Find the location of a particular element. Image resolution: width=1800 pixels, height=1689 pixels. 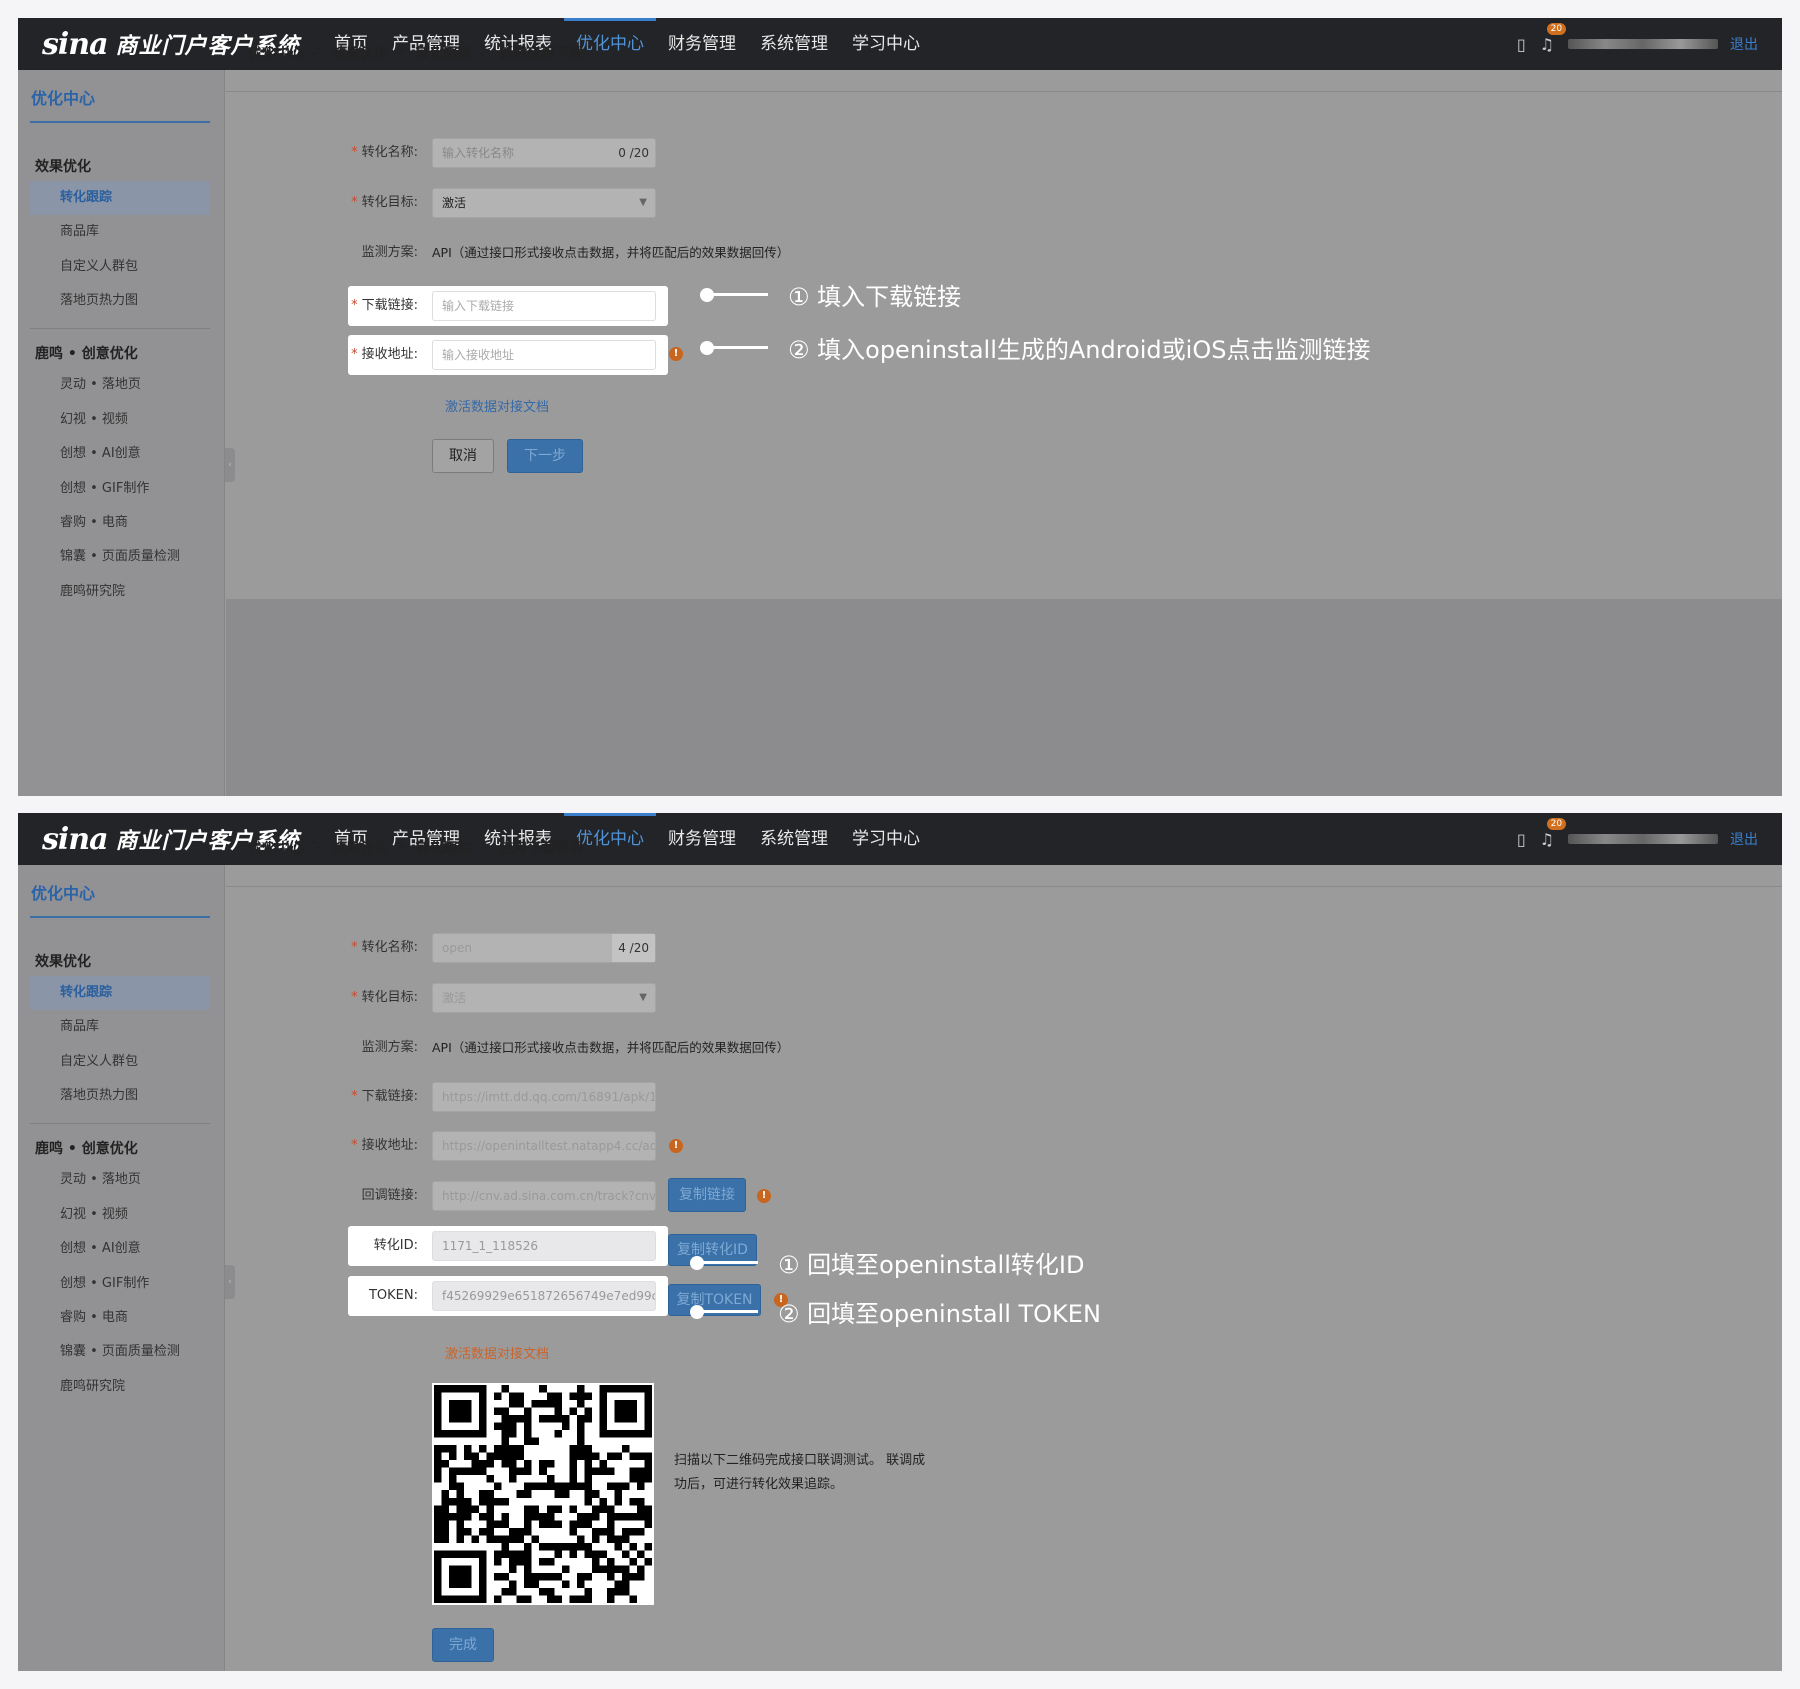

name-value: open is located at coordinates (457, 948).